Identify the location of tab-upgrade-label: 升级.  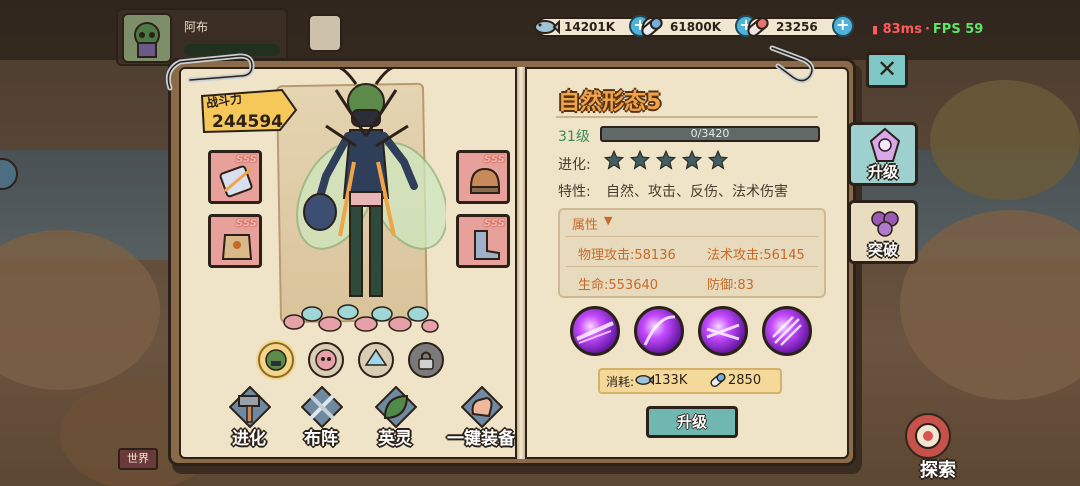
(882, 172).